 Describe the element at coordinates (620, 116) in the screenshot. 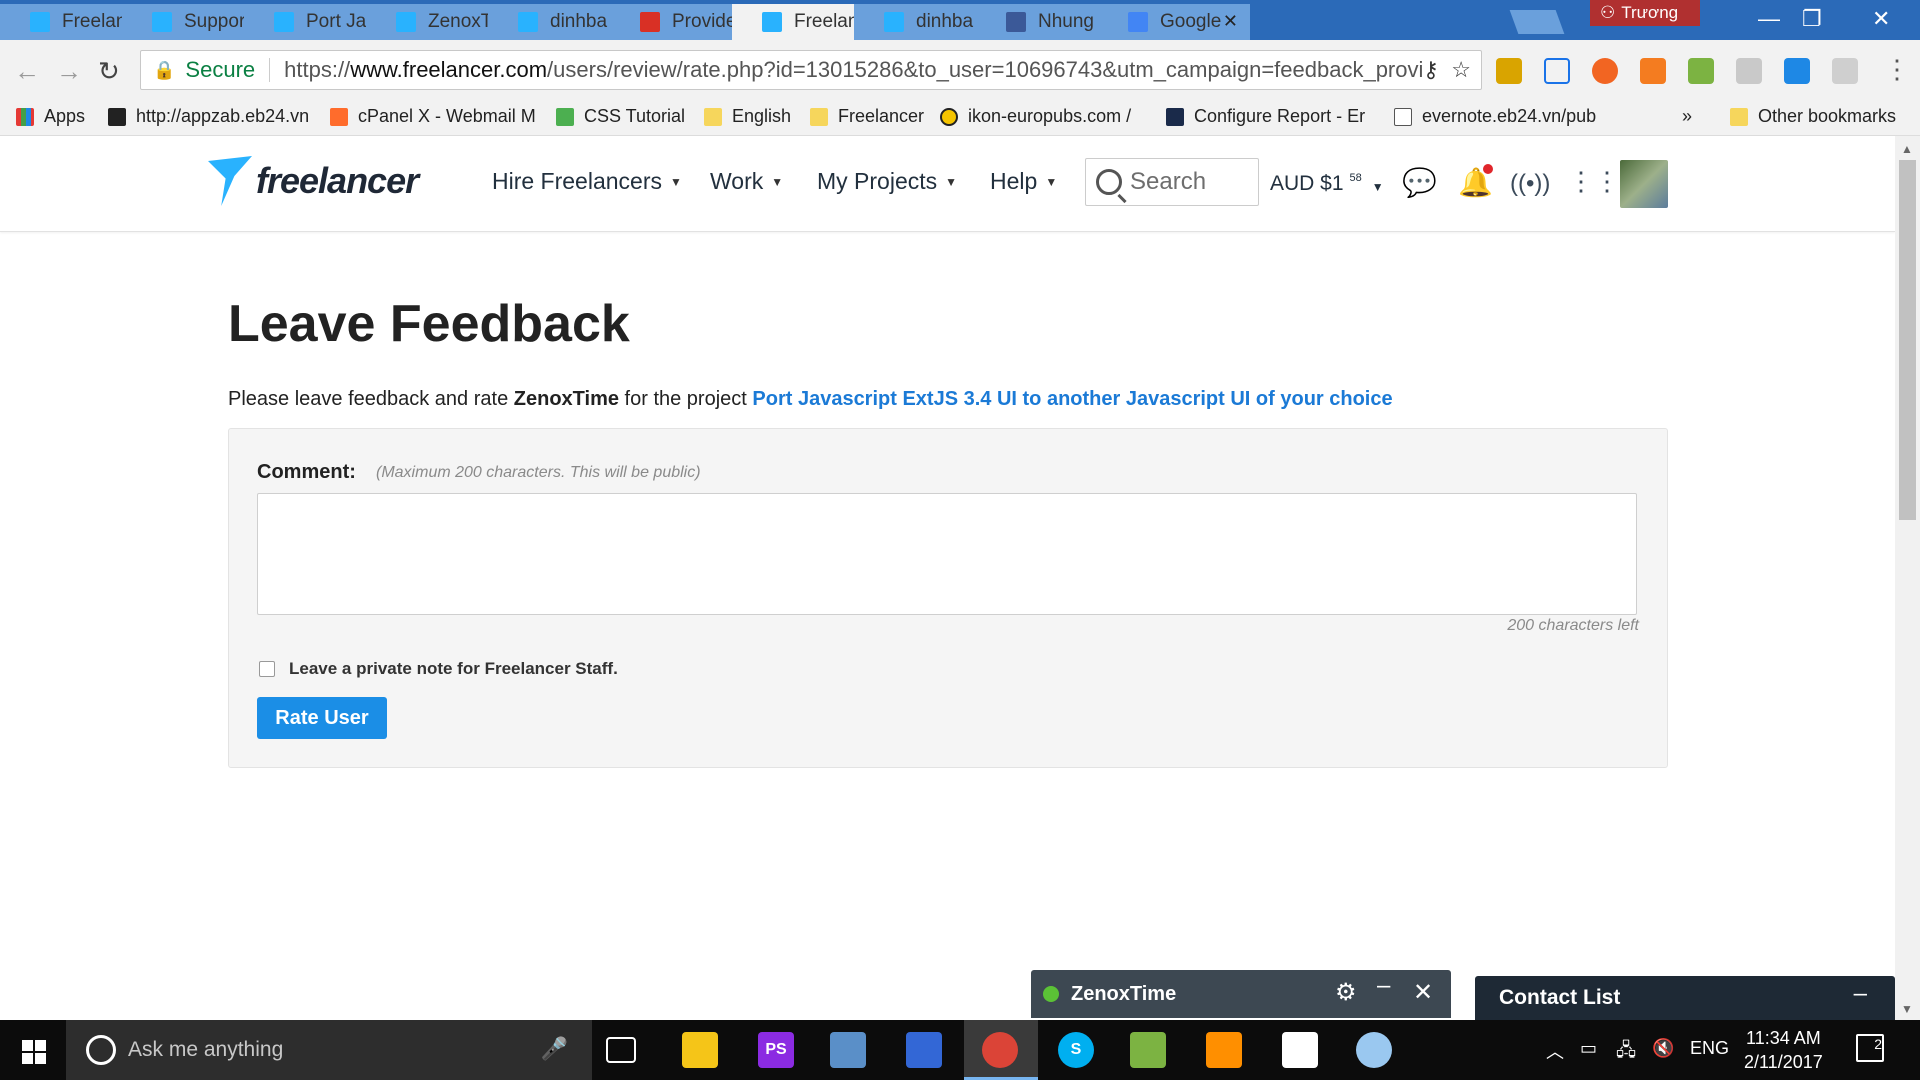

I see `bookmark-item: CSS Tutorial` at that location.